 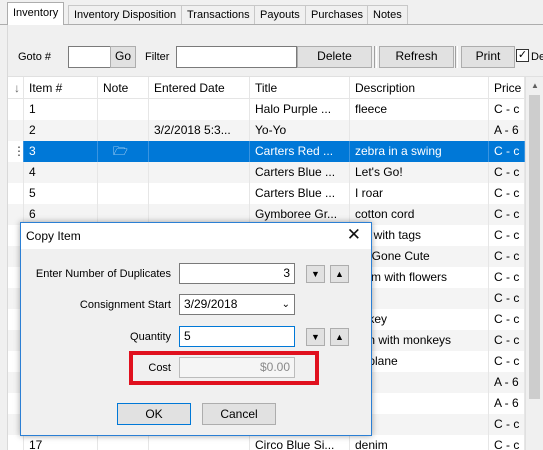 I want to click on cell-item: 5, so click(x=61, y=193).